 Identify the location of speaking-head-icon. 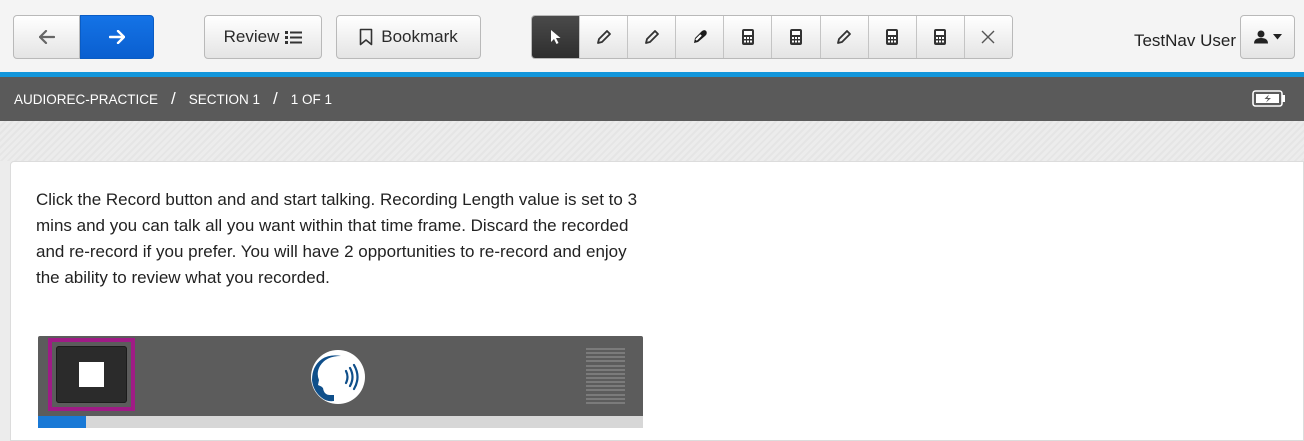
(338, 377).